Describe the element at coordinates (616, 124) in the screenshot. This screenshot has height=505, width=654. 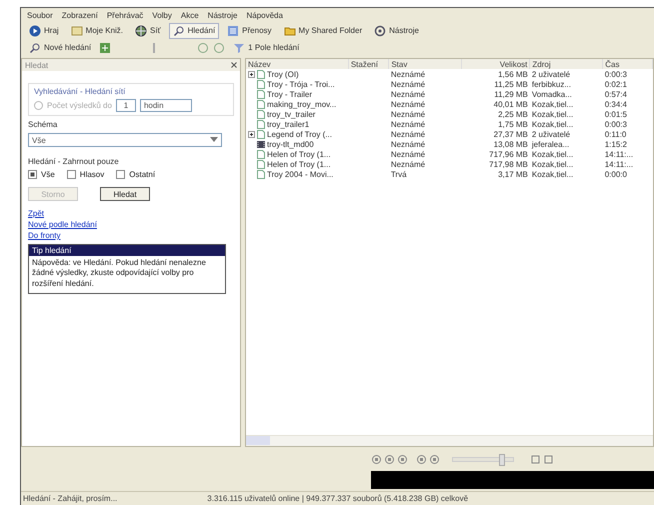
I see `table-cell-text: 0:00:3` at that location.